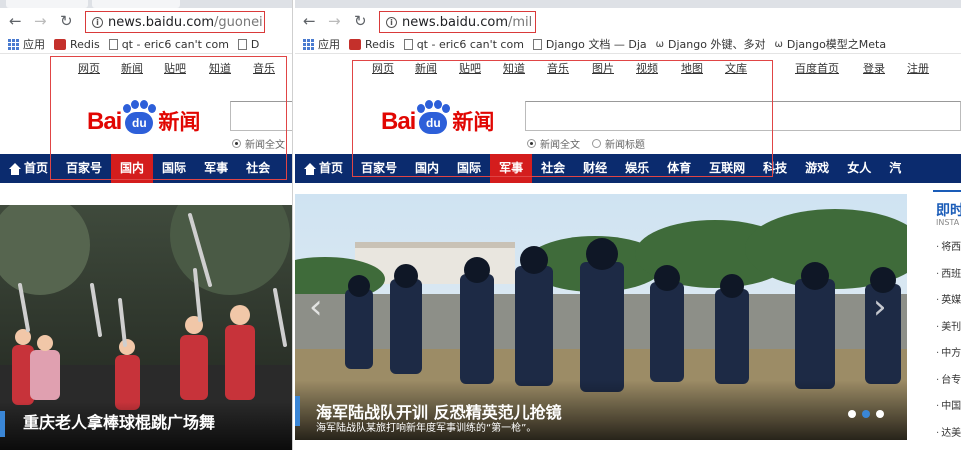 This screenshot has height=450, width=961. Describe the element at coordinates (47, 4) in the screenshot. I see `tab-baidu-news` at that location.